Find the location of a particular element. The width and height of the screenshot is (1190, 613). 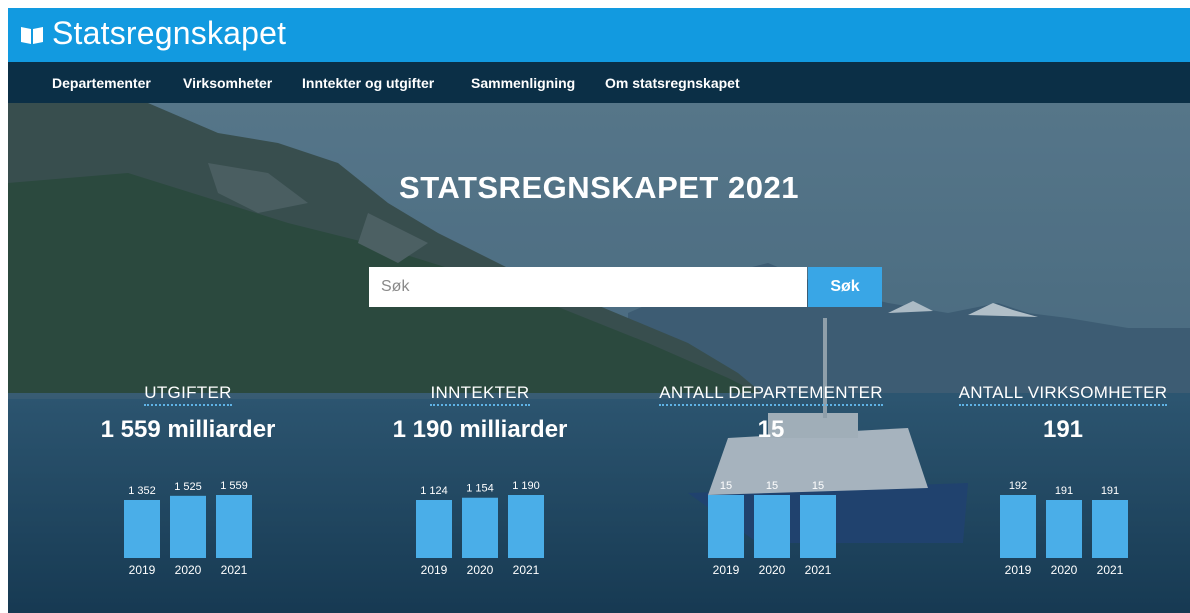

departementer-value-label-2020: 15 is located at coordinates (772, 486).